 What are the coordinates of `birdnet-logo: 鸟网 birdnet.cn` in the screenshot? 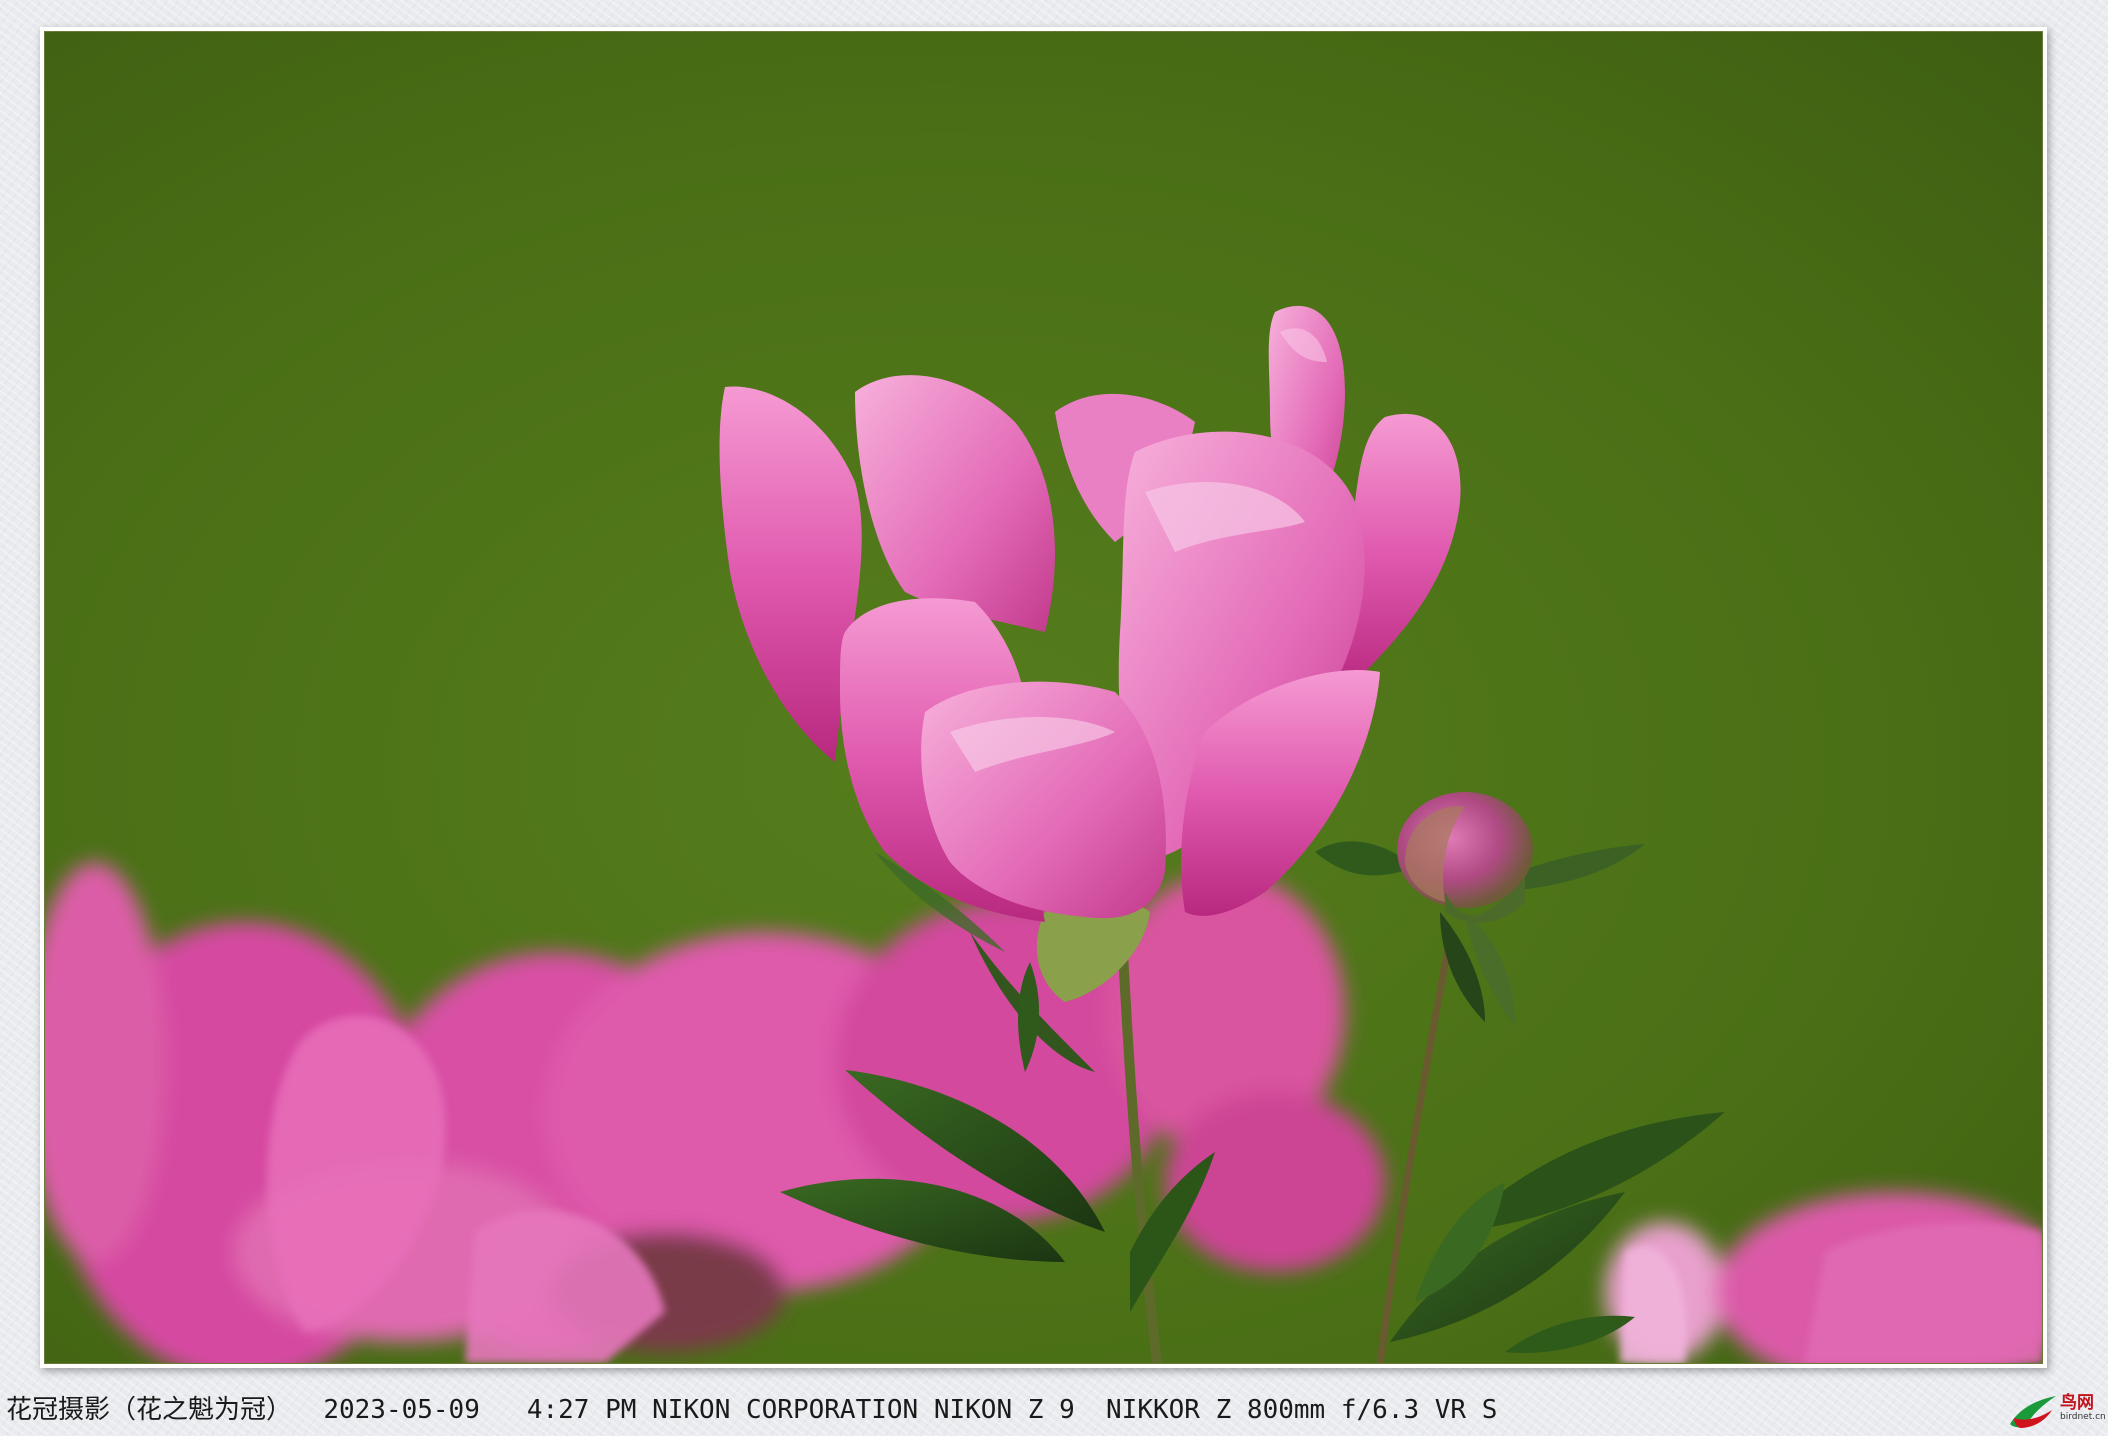 It's located at (2056, 1410).